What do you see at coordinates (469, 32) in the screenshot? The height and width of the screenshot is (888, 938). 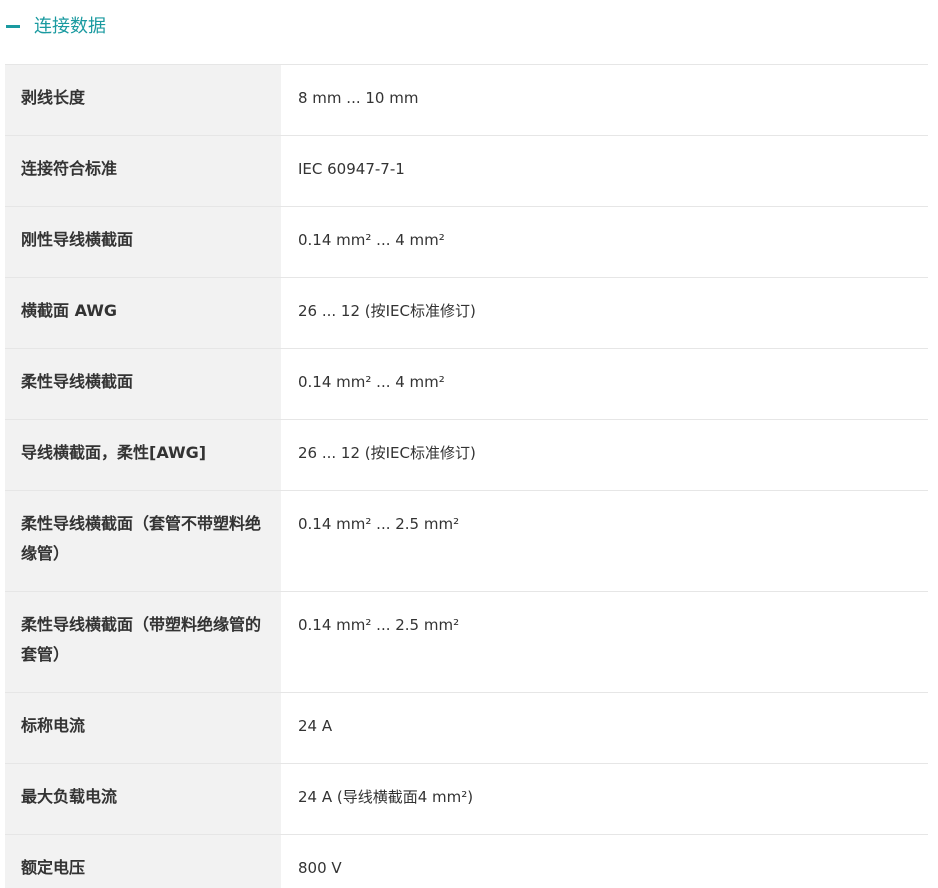 I see `section-header-connection-data: 连接数据` at bounding box center [469, 32].